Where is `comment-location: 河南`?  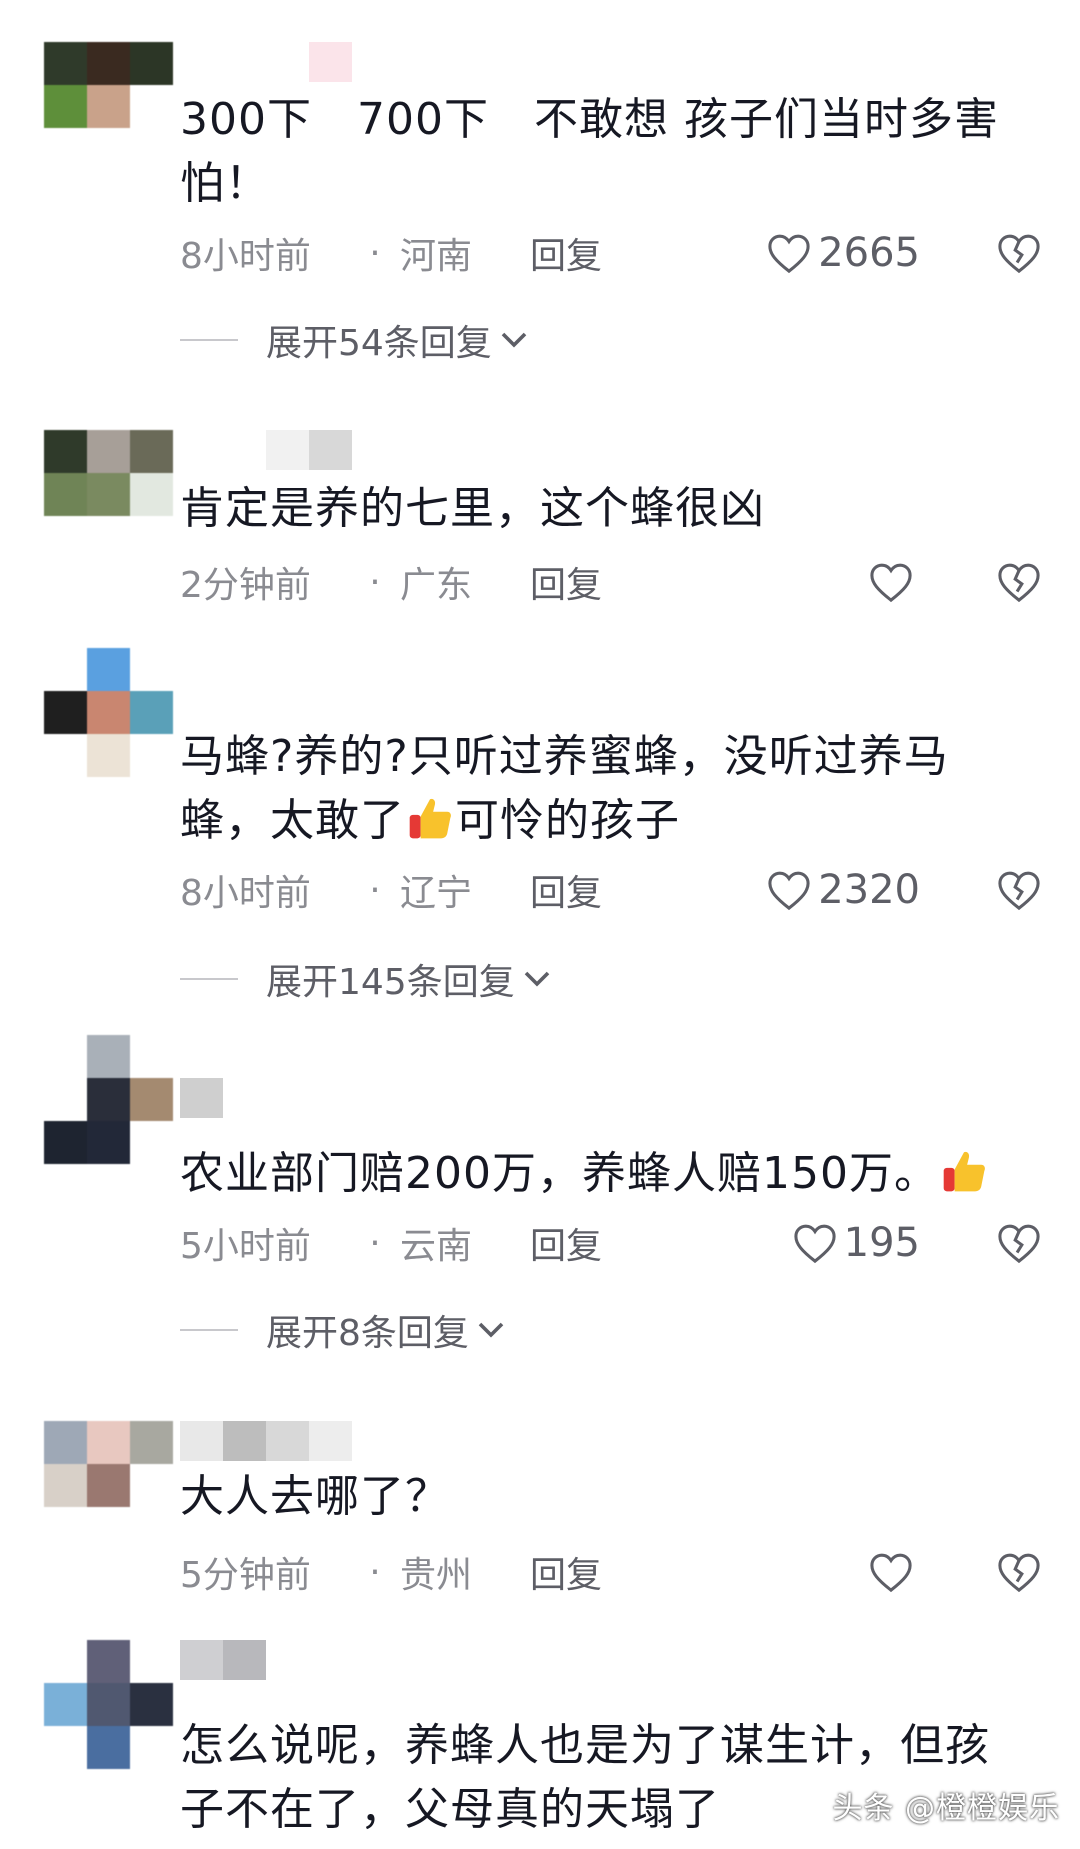
comment-location: 河南 is located at coordinates (436, 256).